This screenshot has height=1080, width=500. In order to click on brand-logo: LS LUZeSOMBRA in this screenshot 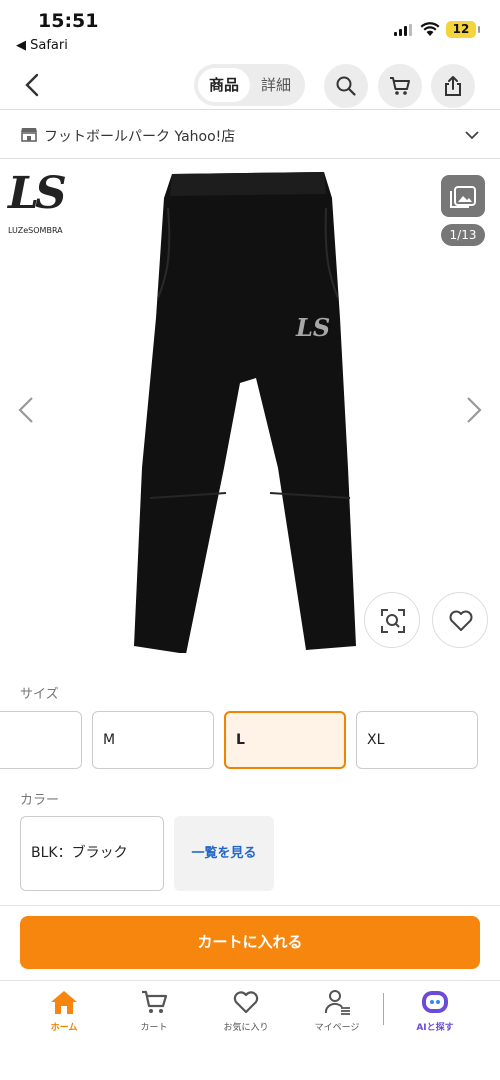, I will do `click(38, 203)`.